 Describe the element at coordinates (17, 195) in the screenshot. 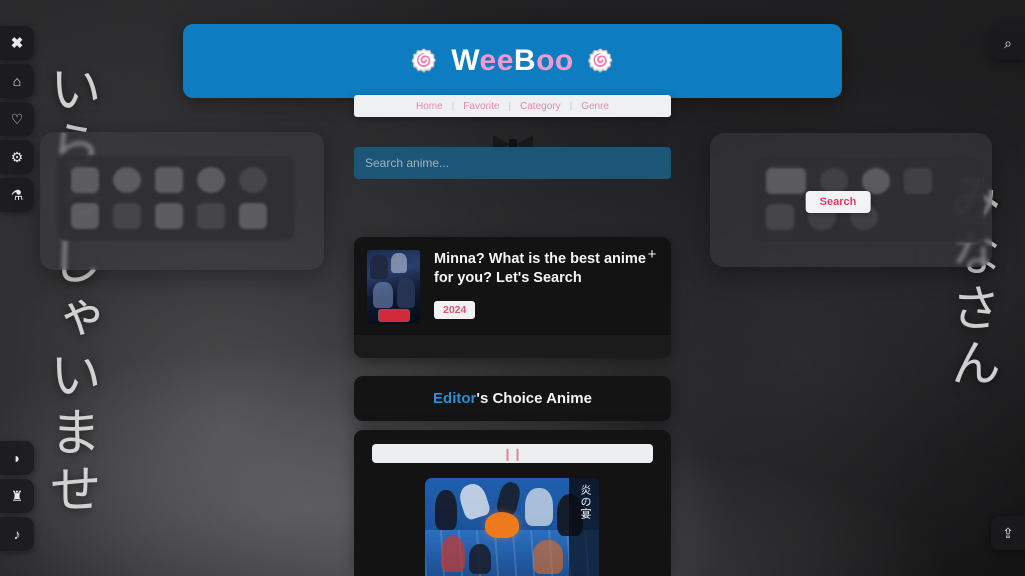

I see `sliders-icon: ⚗` at that location.